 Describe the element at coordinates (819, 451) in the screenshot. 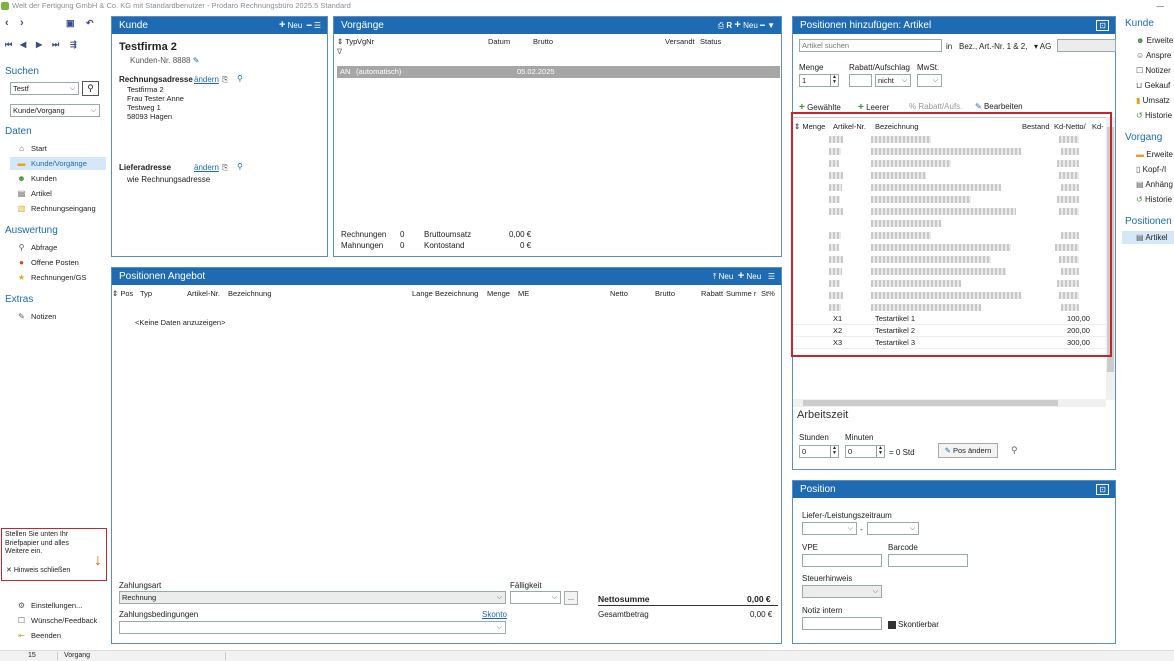

I see `stunden-stepper: 0 ▲ ▼` at that location.